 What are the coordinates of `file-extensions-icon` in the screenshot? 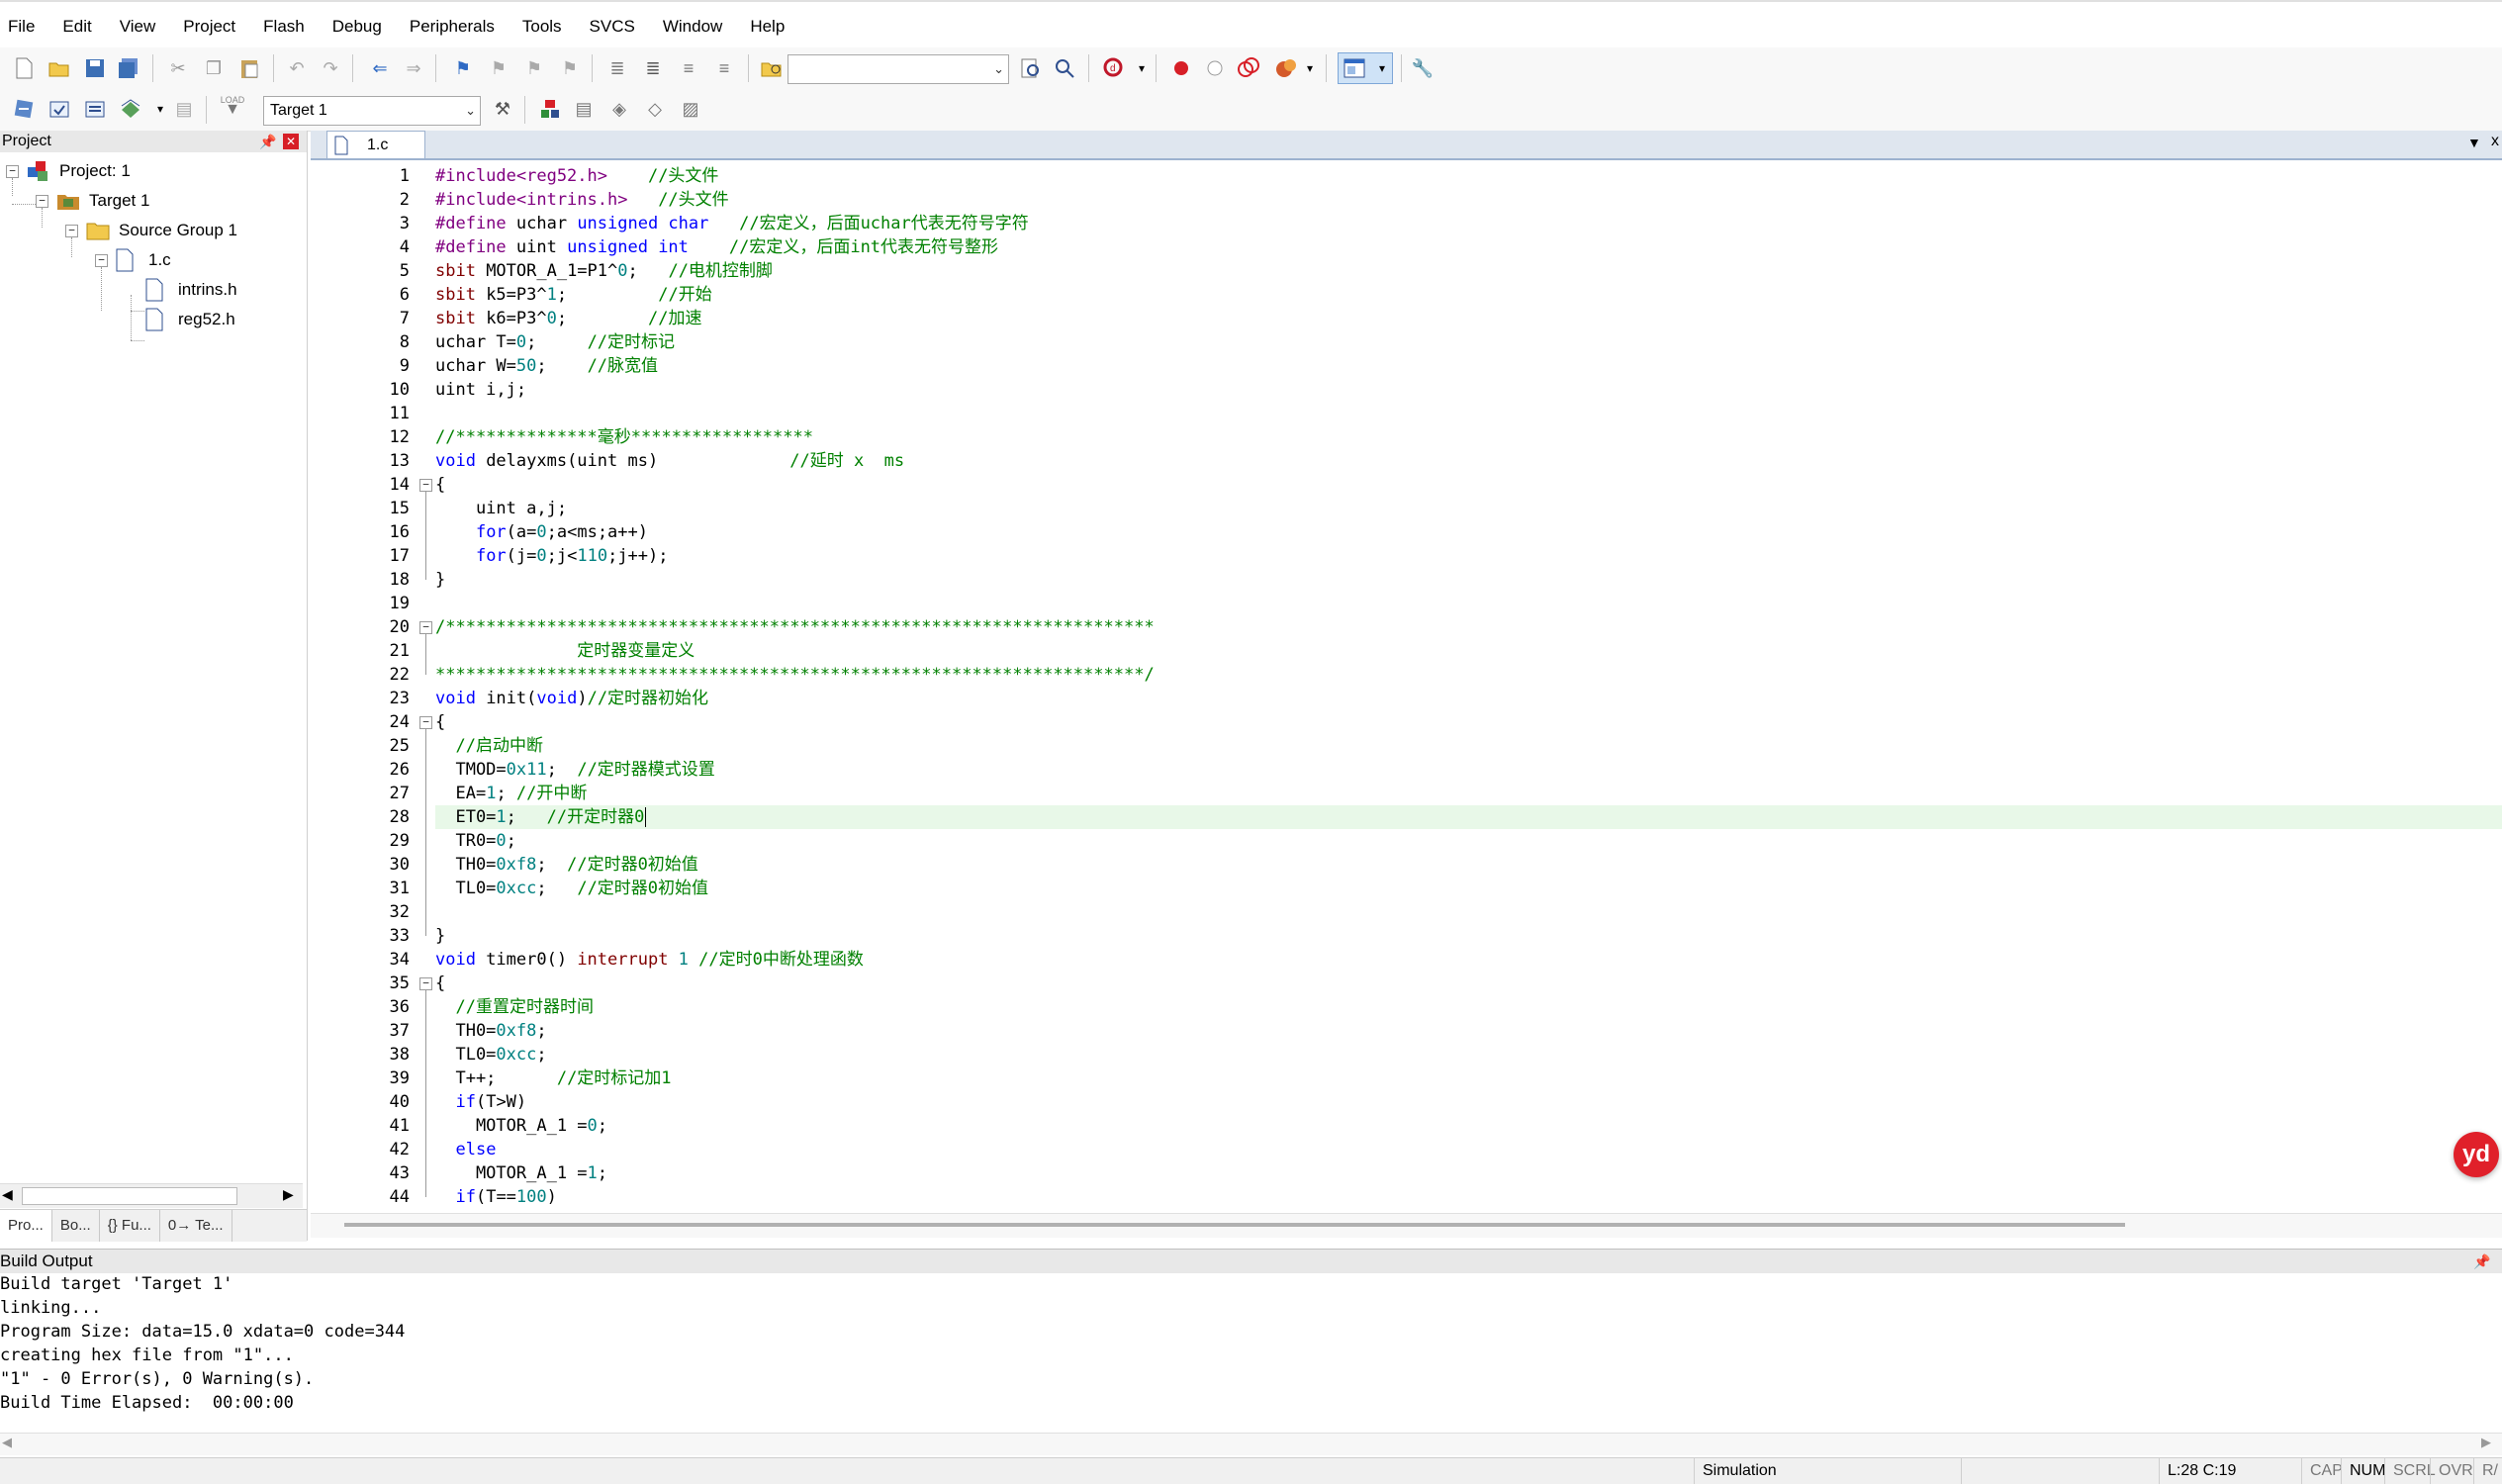 It's located at (550, 109).